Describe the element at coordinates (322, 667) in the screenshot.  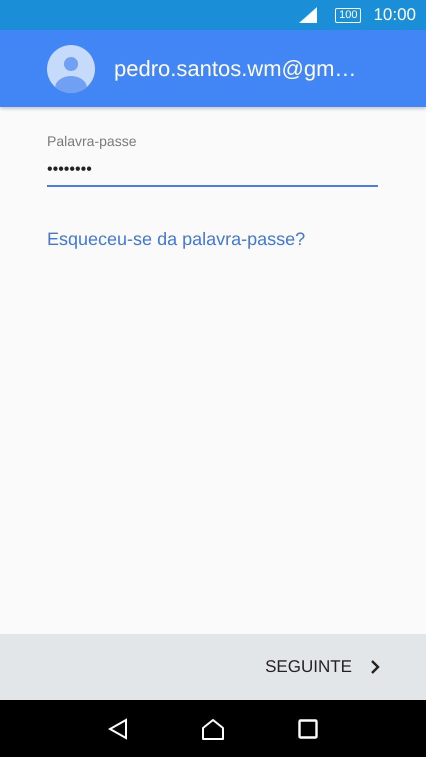
I see `next-button: SEGUINTE` at that location.